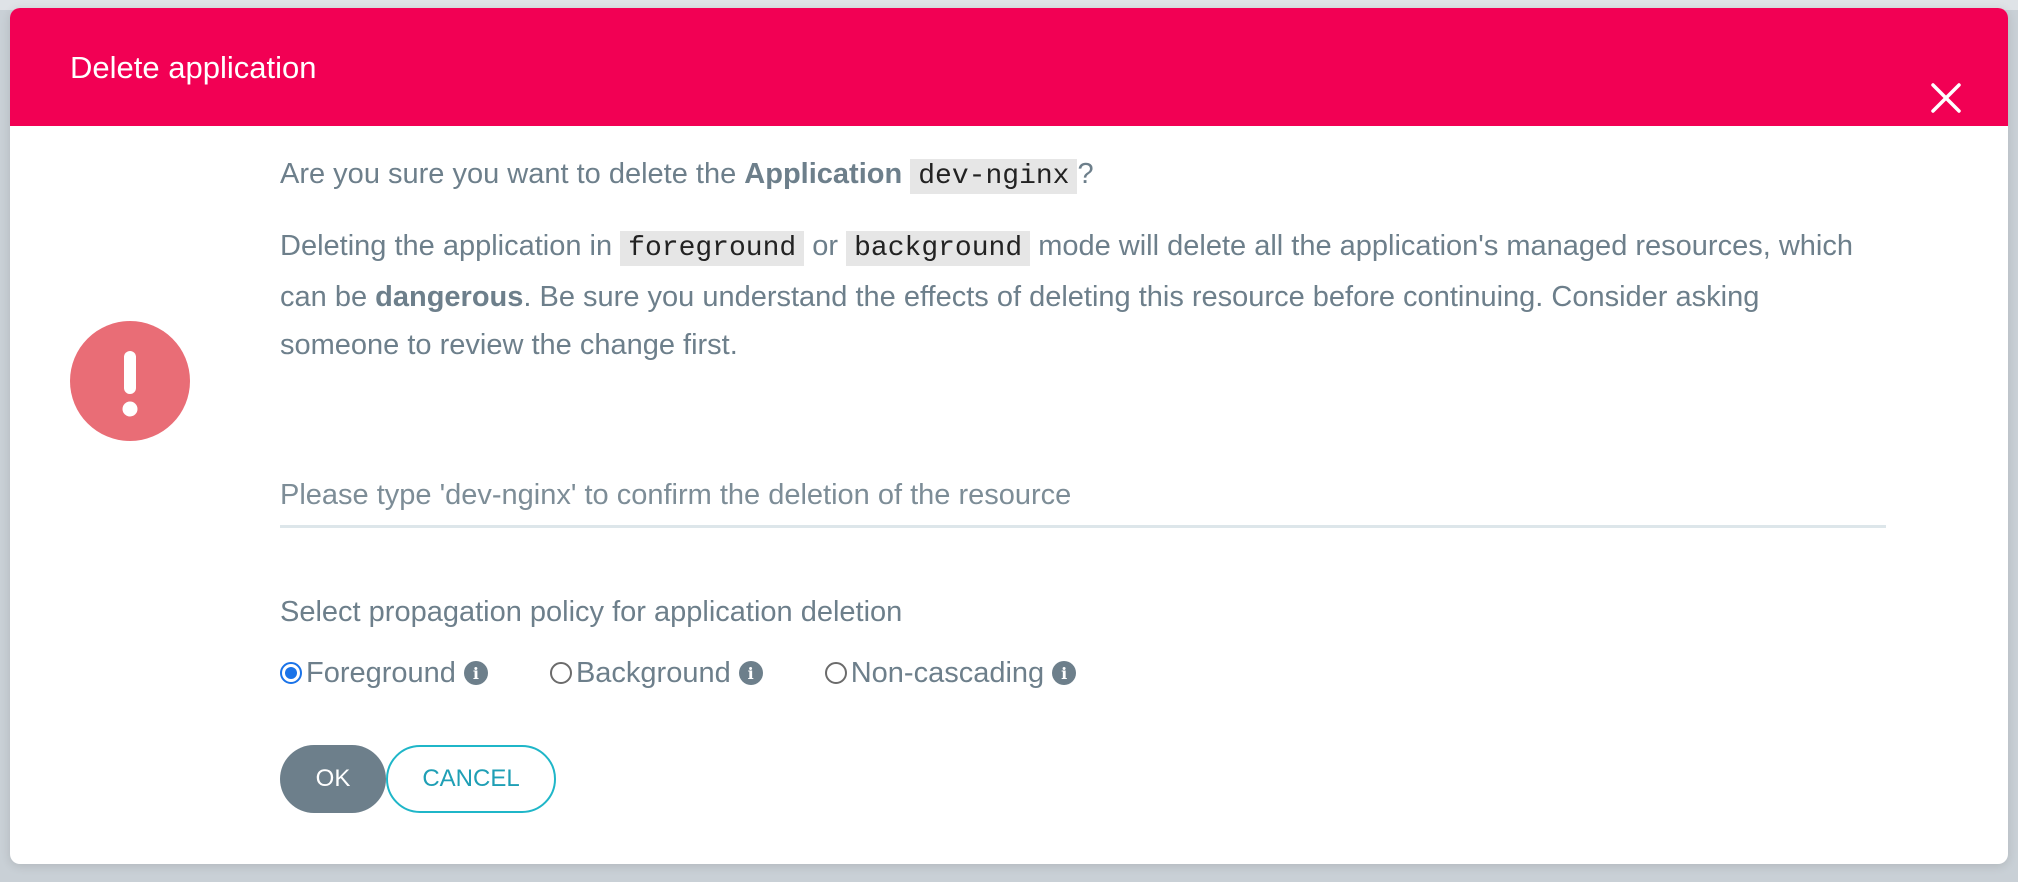 This screenshot has width=2018, height=882. I want to click on radio-non-cascading: Non-cascading i, so click(950, 673).